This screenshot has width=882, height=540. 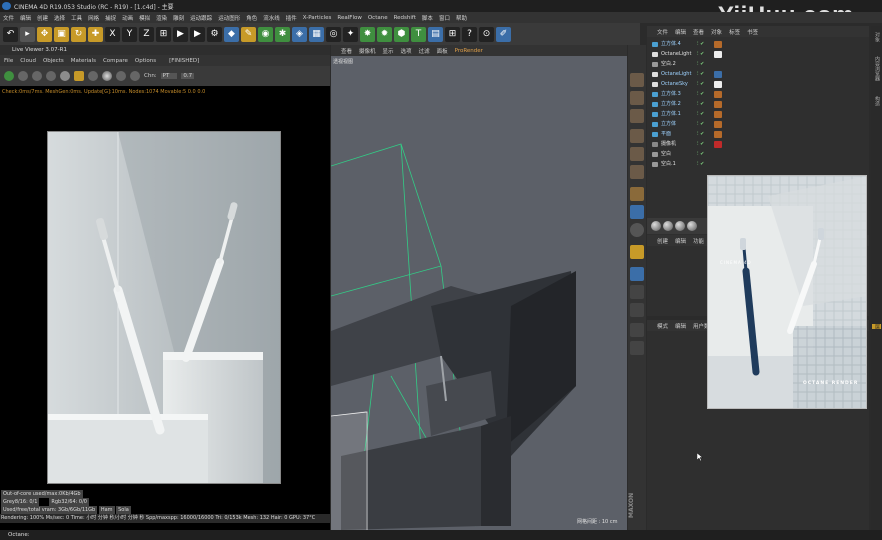 I want to click on lv-menu-objects: Objects, so click(x=53, y=61).